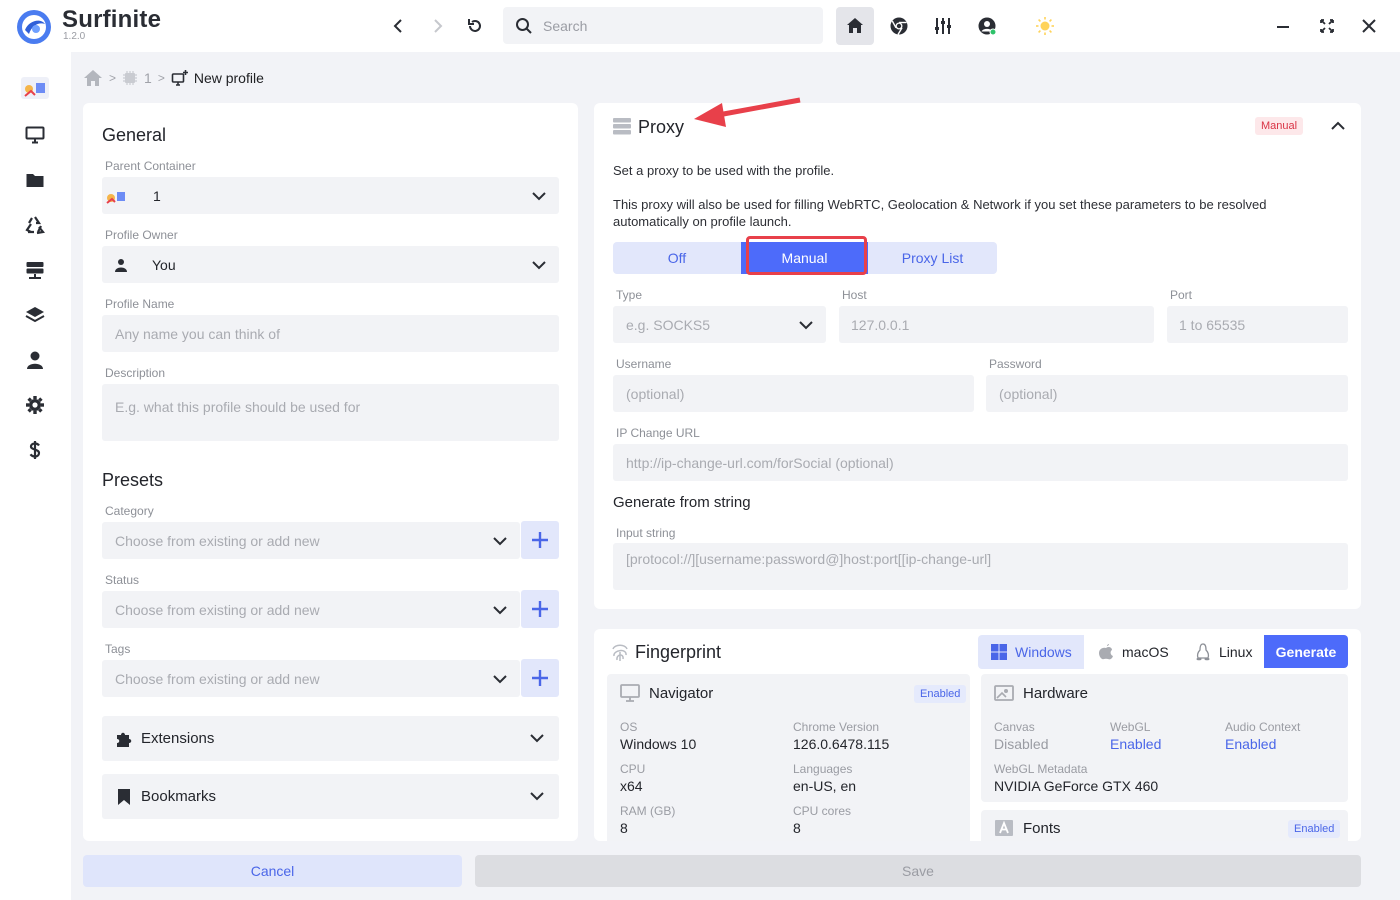 The height and width of the screenshot is (900, 1400). Describe the element at coordinates (1167, 393) in the screenshot. I see `proxy-password-input: (optional)` at that location.